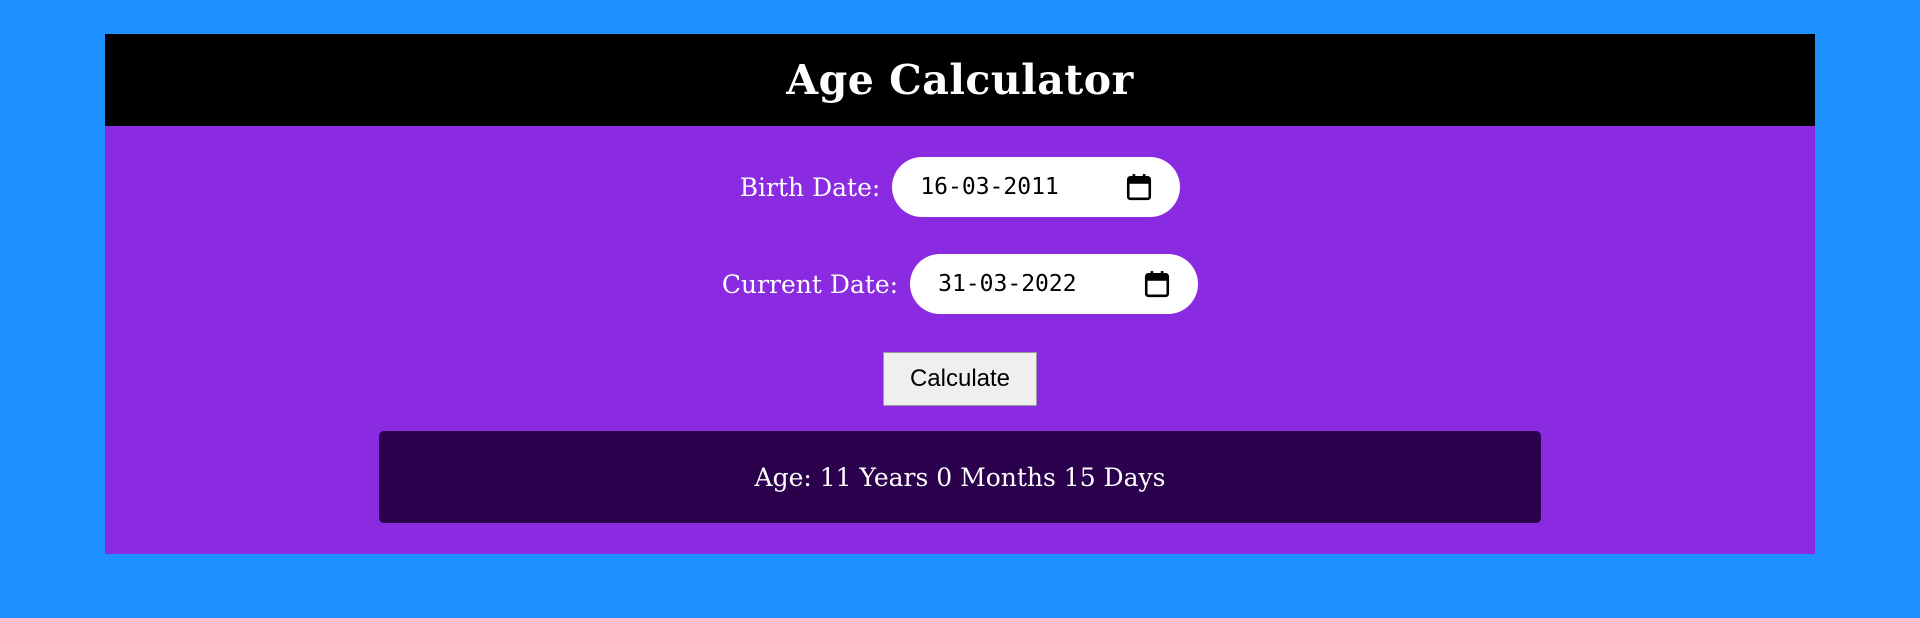  Describe the element at coordinates (1007, 284) in the screenshot. I see `current-date-value: 31-03-2022` at that location.